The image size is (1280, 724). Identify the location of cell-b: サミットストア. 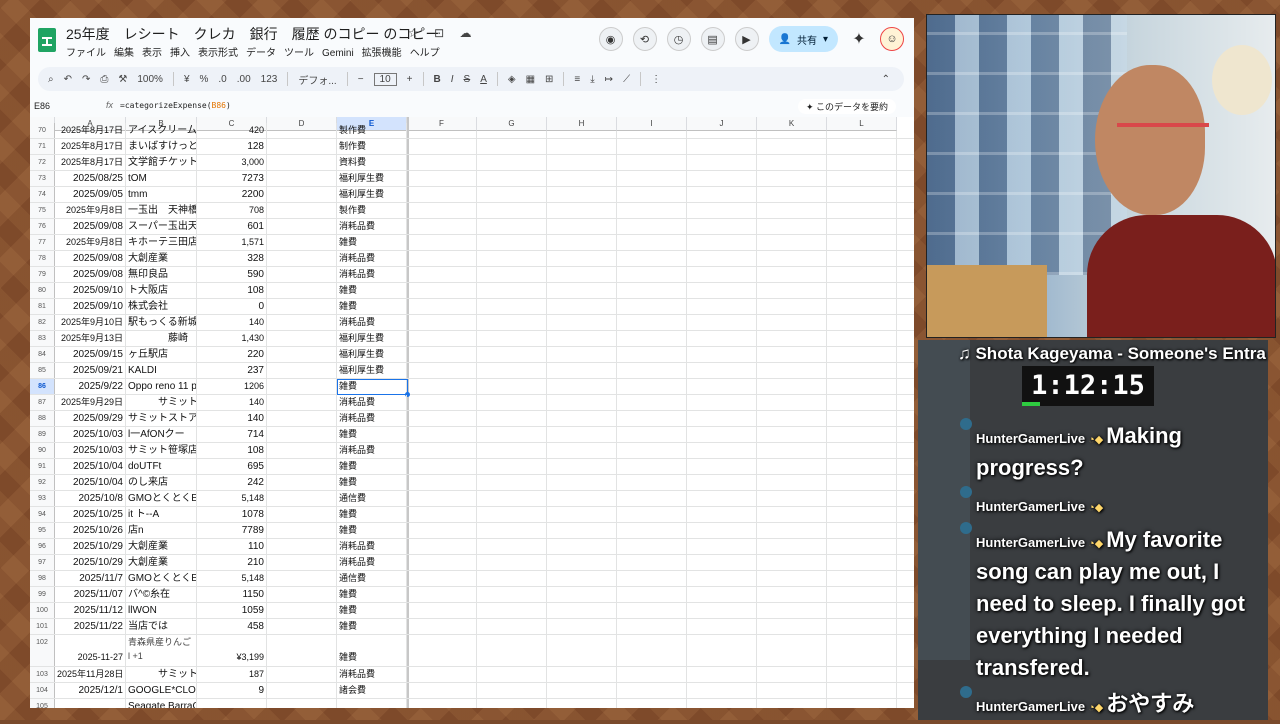
(161, 418).